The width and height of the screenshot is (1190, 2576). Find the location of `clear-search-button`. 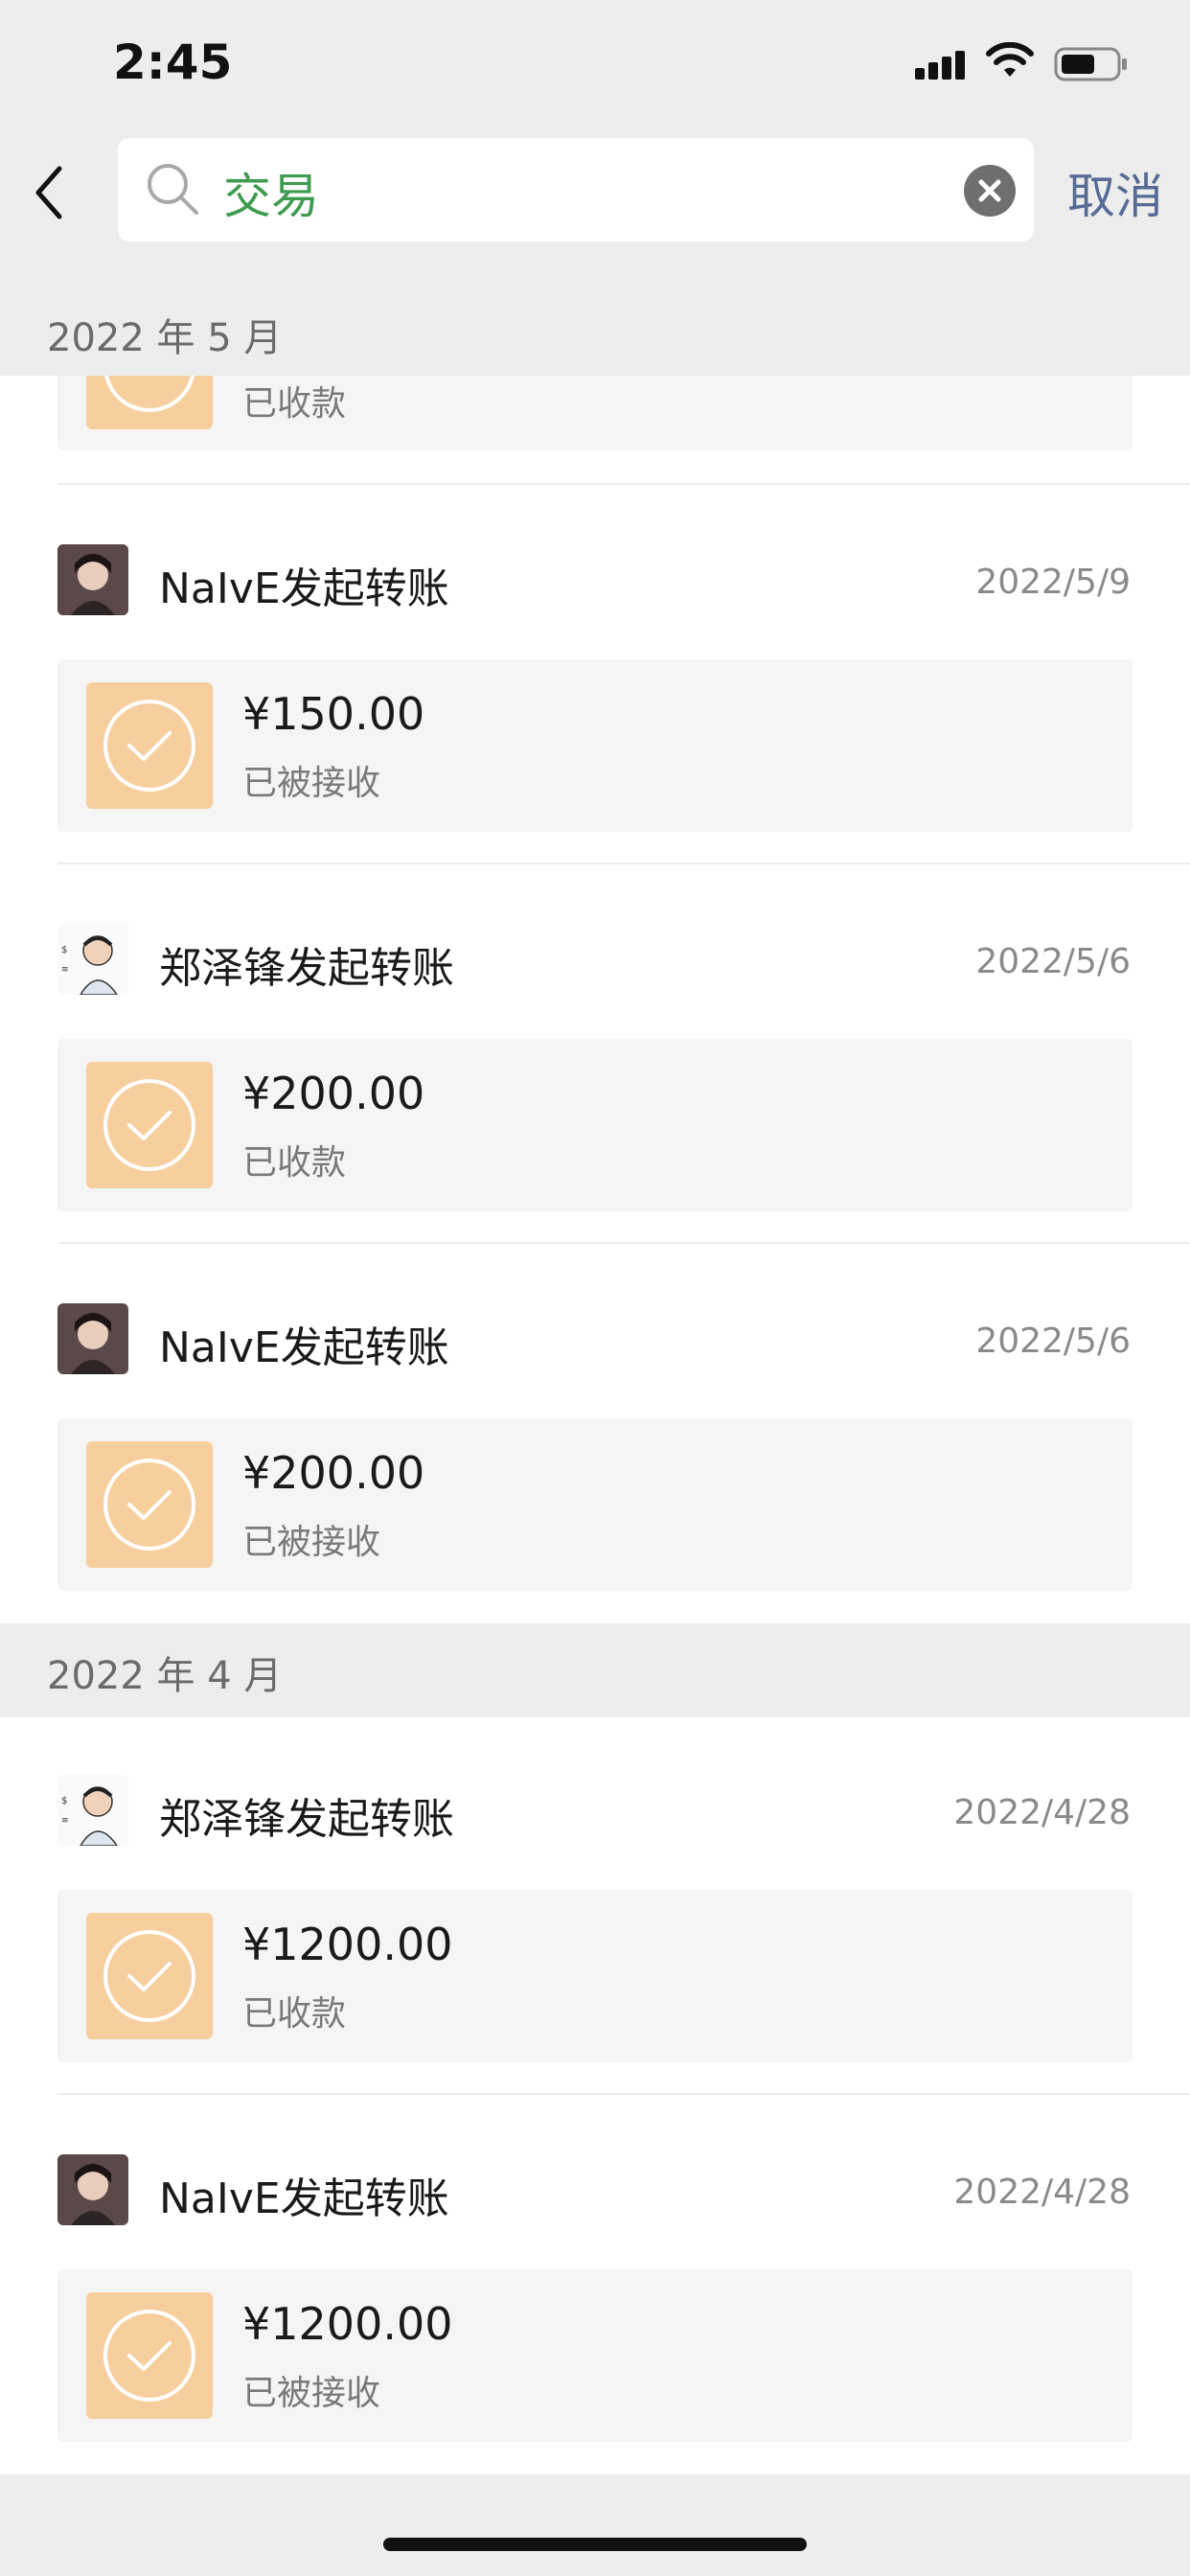

clear-search-button is located at coordinates (990, 191).